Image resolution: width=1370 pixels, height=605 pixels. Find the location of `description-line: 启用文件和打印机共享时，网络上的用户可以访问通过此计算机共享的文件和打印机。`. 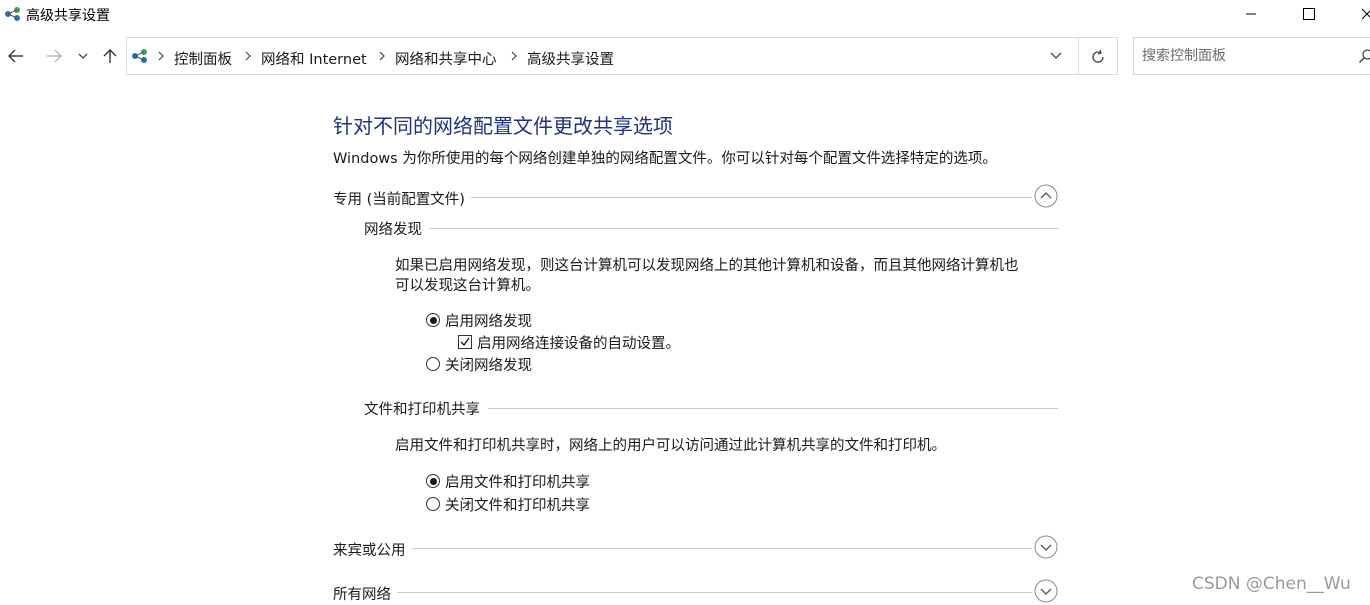

description-line: 启用文件和打印机共享时，网络上的用户可以访问通过此计算机共享的文件和打印机。 is located at coordinates (670, 446).